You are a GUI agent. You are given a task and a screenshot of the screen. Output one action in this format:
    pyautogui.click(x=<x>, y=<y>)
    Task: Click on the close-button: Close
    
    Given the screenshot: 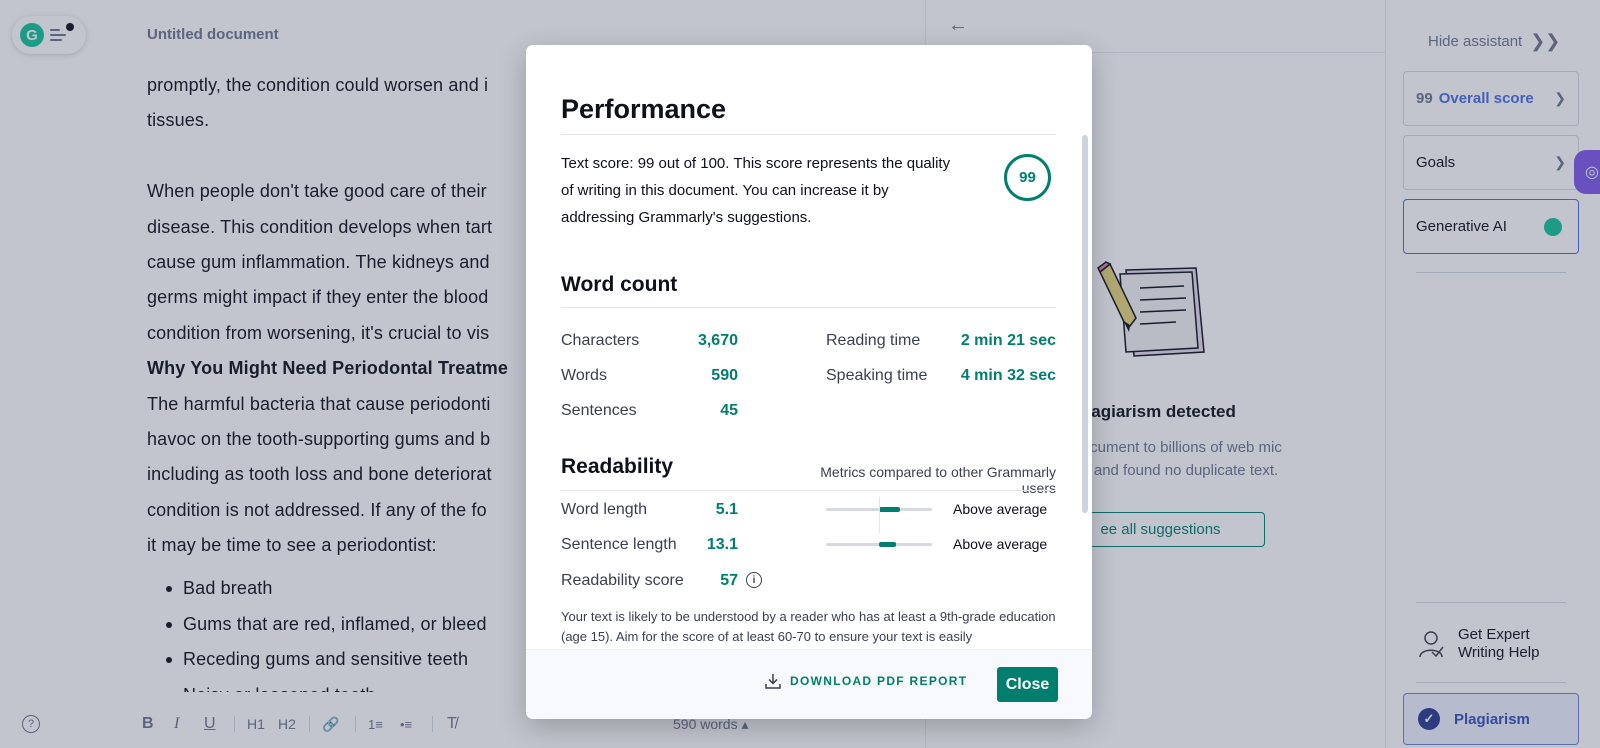 What is the action you would take?
    pyautogui.click(x=1027, y=684)
    